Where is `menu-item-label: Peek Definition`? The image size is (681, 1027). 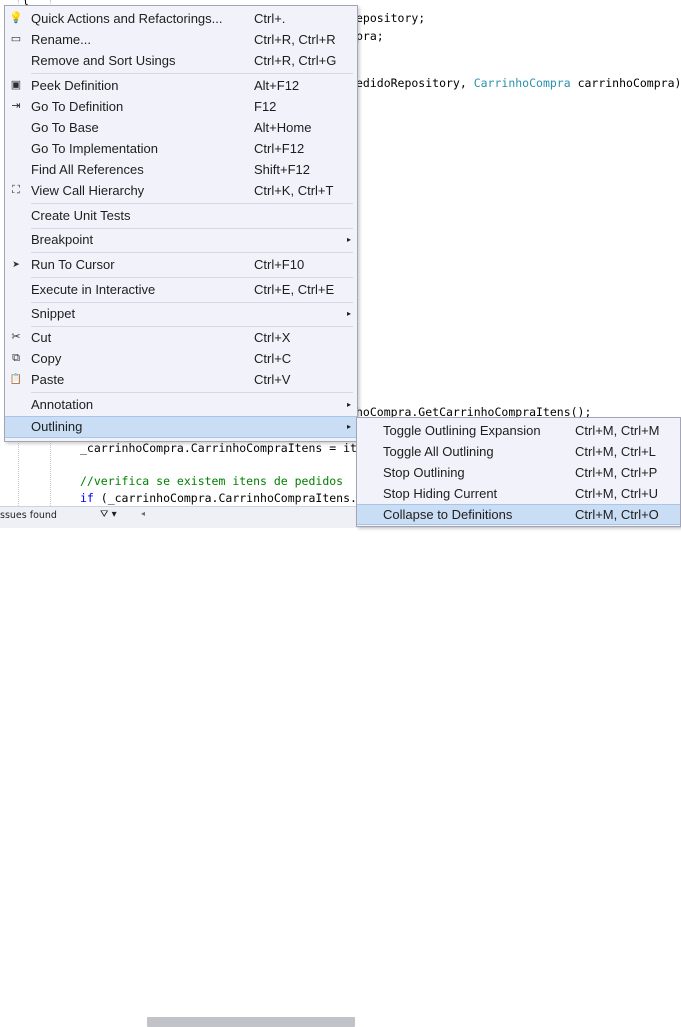
menu-item-label: Peek Definition is located at coordinates (75, 85).